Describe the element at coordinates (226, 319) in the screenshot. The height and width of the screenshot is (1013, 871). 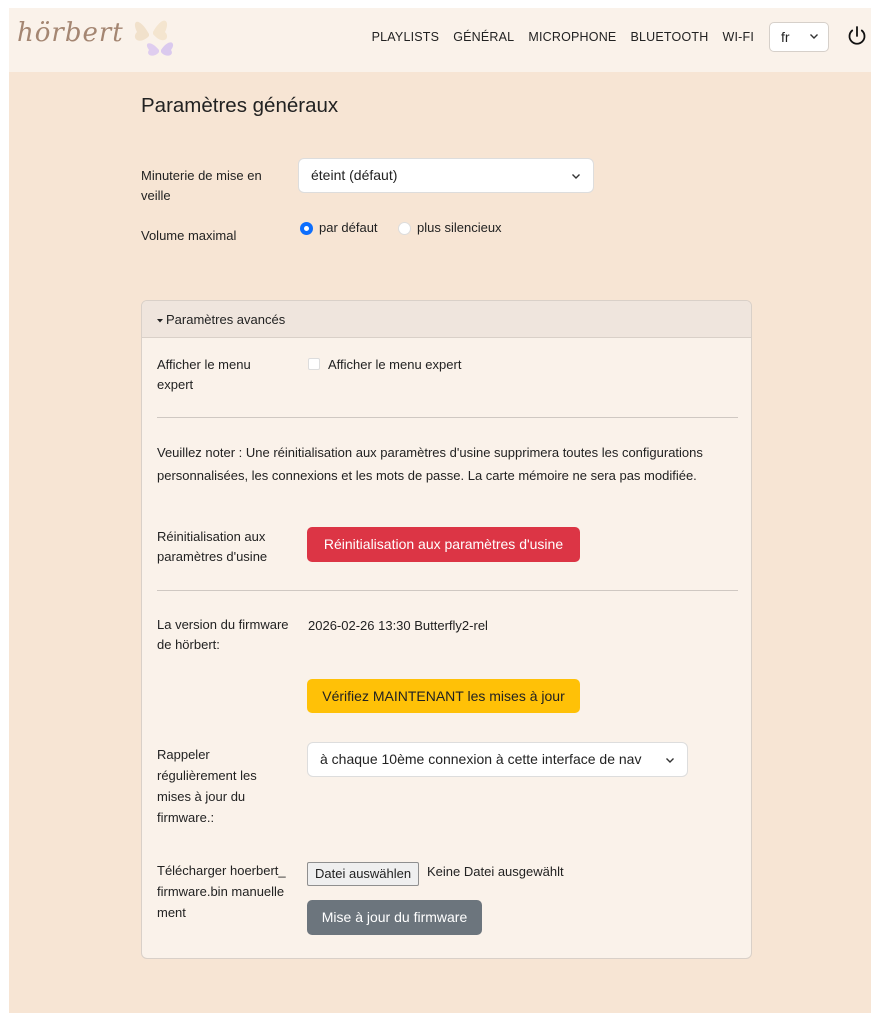
I see `advanced-settings-header: Paramètres avancés` at that location.